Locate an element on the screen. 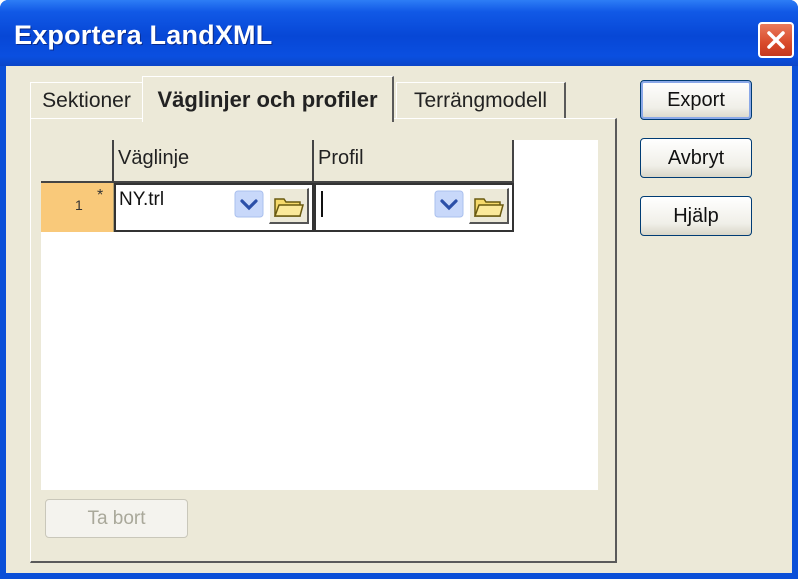  corner-header-cell is located at coordinates (77, 161).